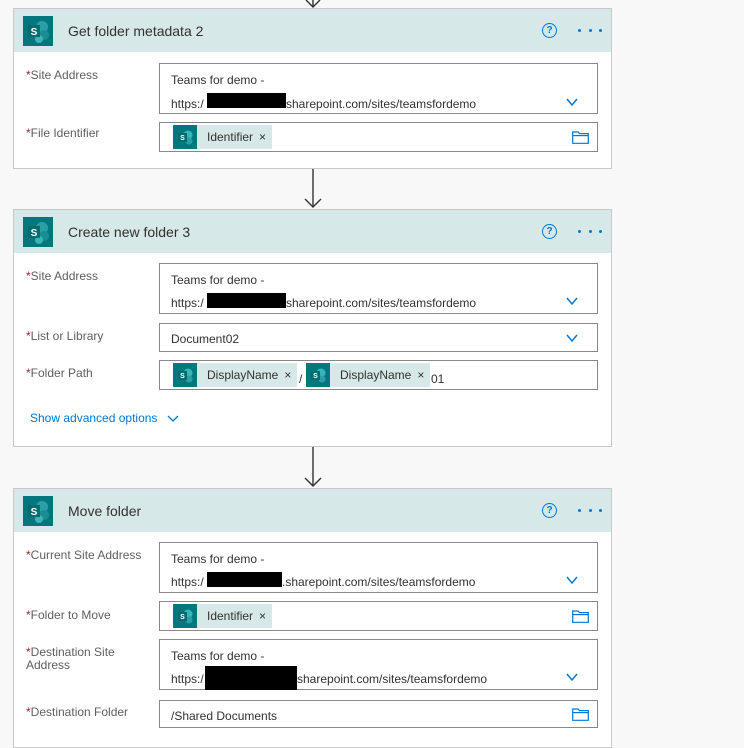  I want to click on destination-folder-label: Destination Folder, so click(79, 712).